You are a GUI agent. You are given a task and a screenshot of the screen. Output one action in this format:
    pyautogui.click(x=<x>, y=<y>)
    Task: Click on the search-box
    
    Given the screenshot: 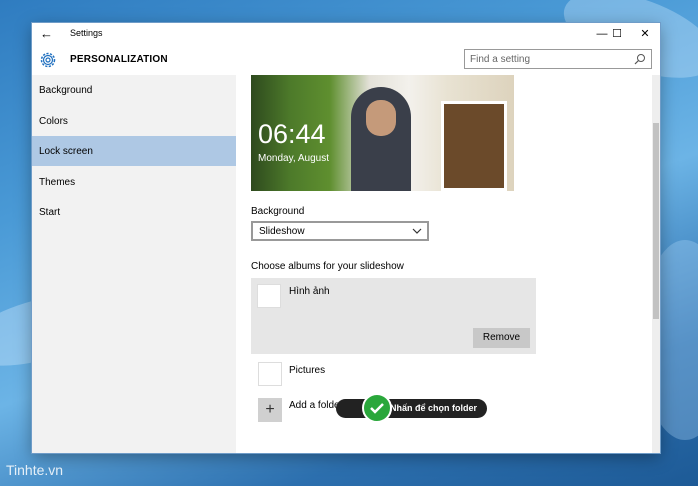 What is the action you would take?
    pyautogui.click(x=558, y=59)
    